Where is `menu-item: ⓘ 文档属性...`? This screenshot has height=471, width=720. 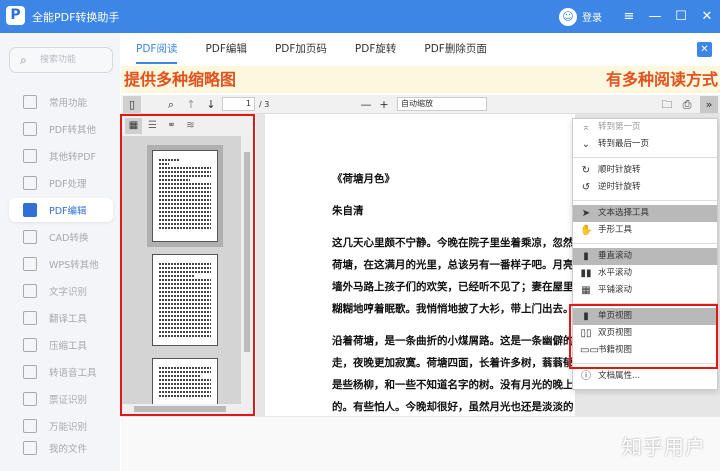 menu-item: ⓘ 文档属性... is located at coordinates (645, 376).